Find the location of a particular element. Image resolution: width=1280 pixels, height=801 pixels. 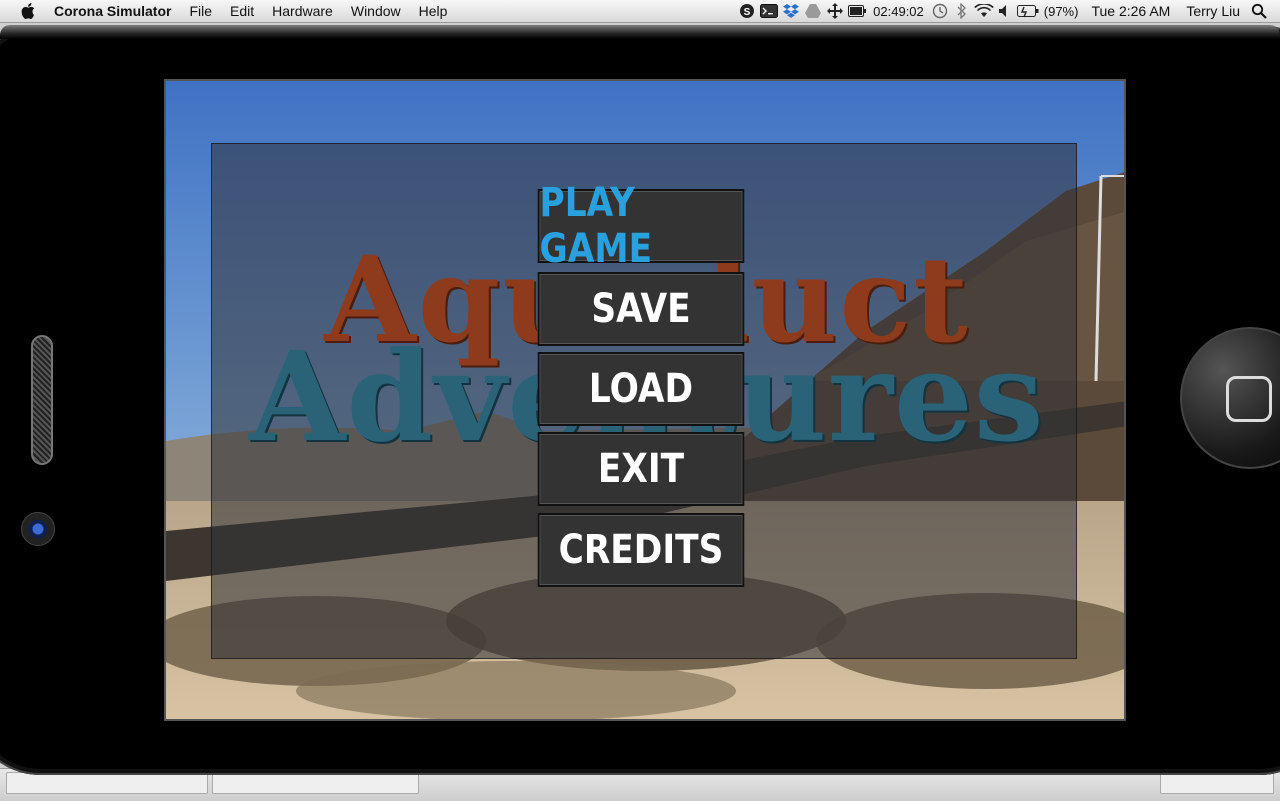

drive-icon is located at coordinates (813, 11).